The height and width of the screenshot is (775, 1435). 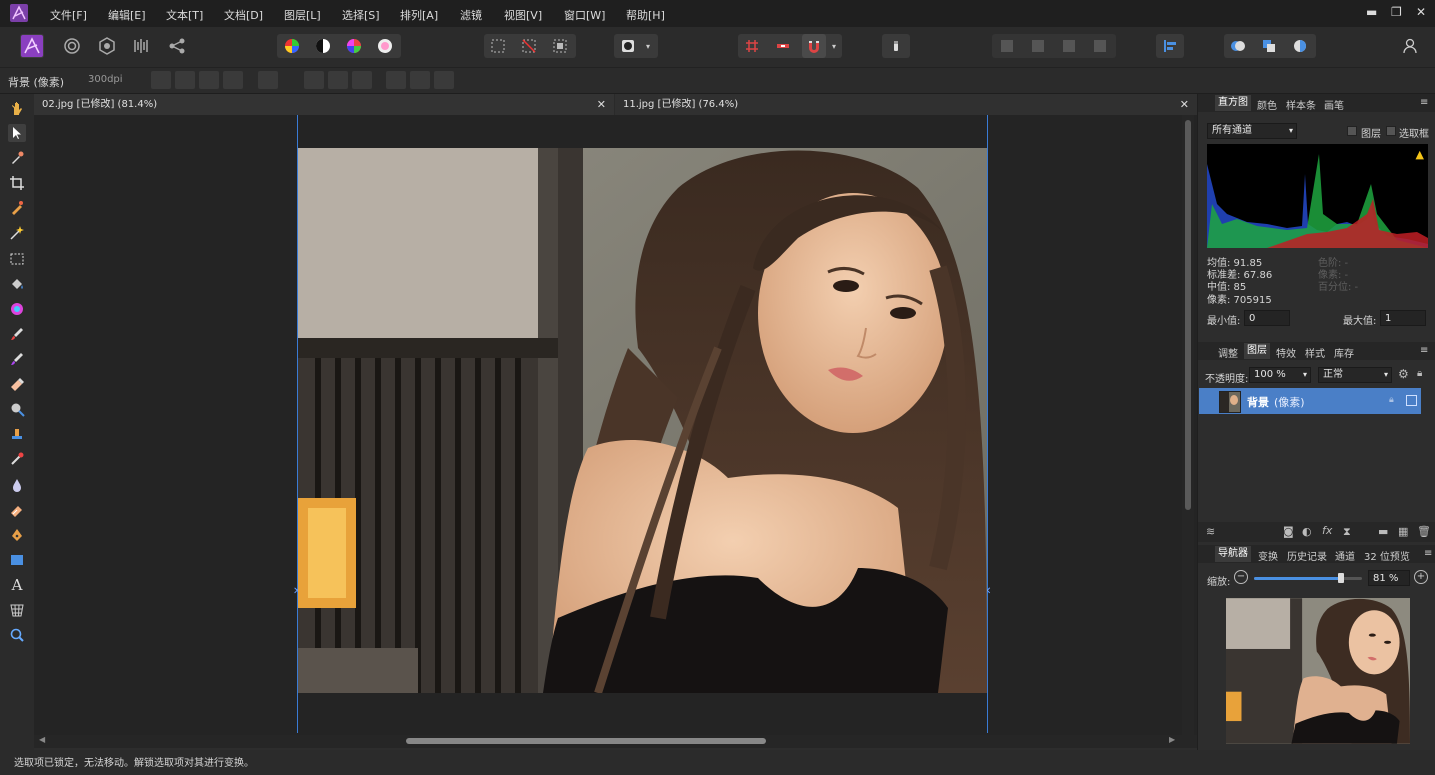 I want to click on tab-styles: 样式, so click(x=1315, y=352).